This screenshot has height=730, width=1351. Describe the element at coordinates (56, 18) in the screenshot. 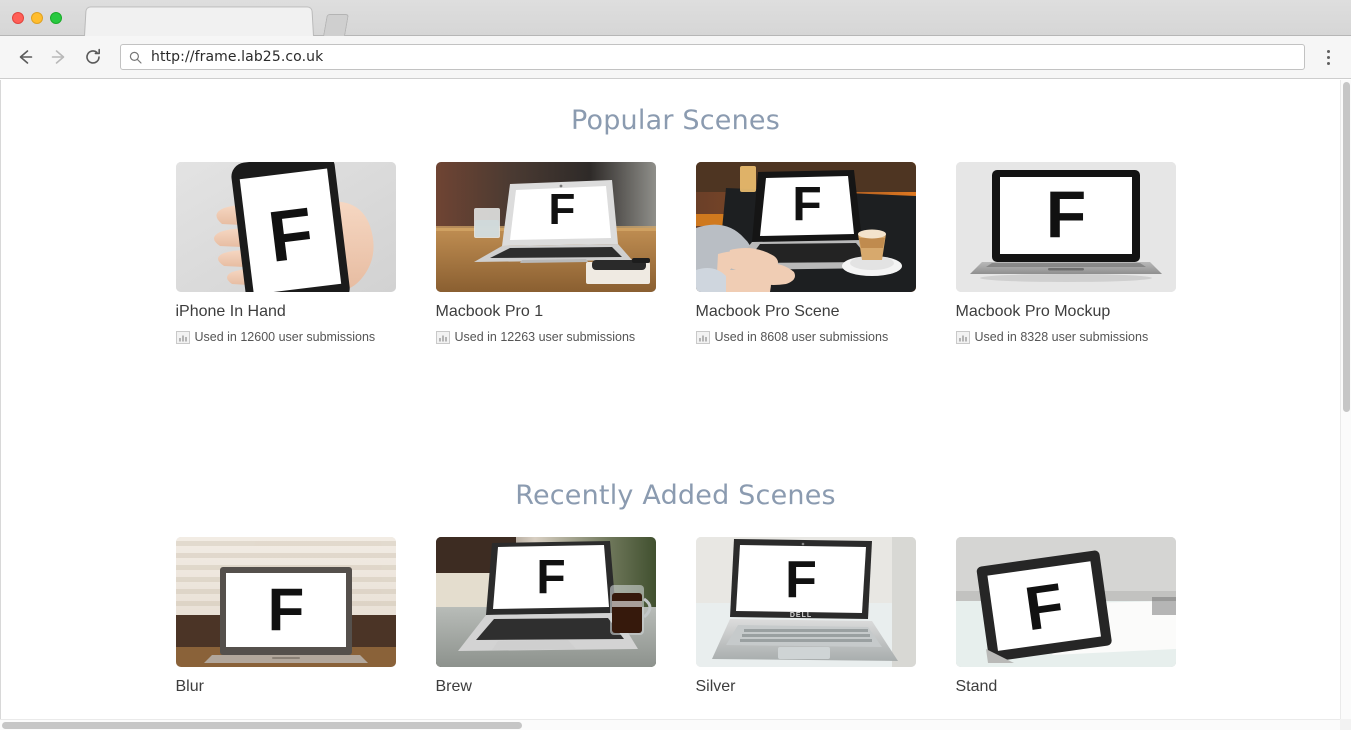

I see `maximize-window-button` at that location.